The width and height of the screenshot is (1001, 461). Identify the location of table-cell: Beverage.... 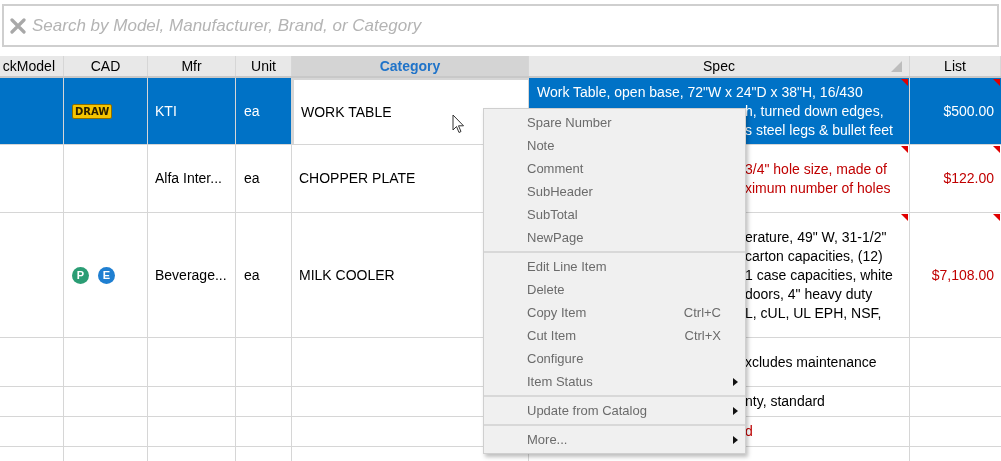
(192, 275).